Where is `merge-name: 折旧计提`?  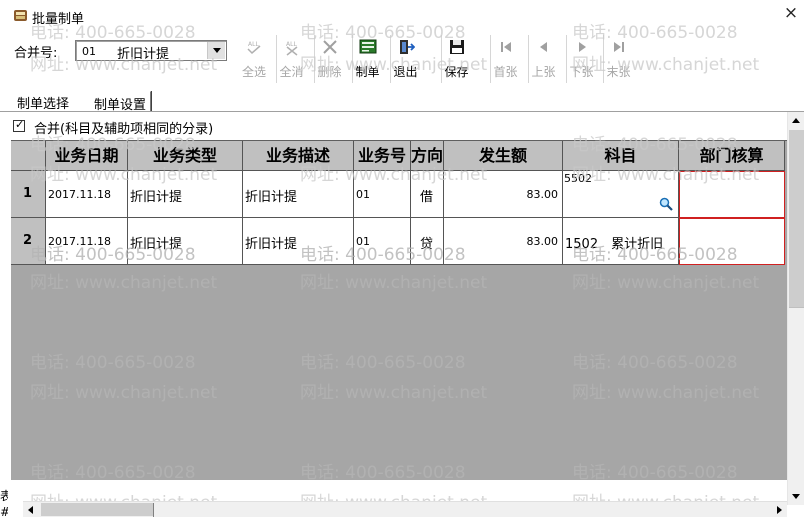 merge-name: 折旧计提 is located at coordinates (143, 54).